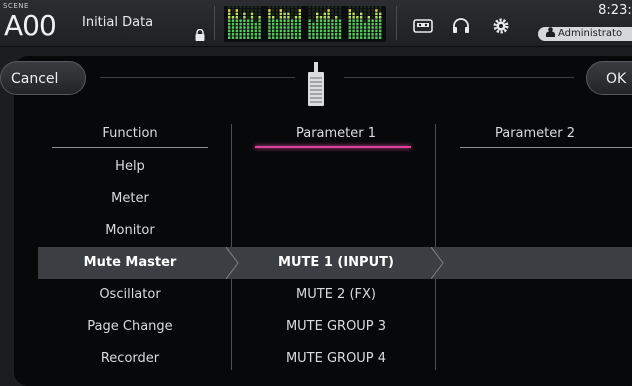 Image resolution: width=632 pixels, height=386 pixels. Describe the element at coordinates (336, 295) in the screenshot. I see `parameter1-item-mute-2-fx: MUTE 2 (FX)` at that location.